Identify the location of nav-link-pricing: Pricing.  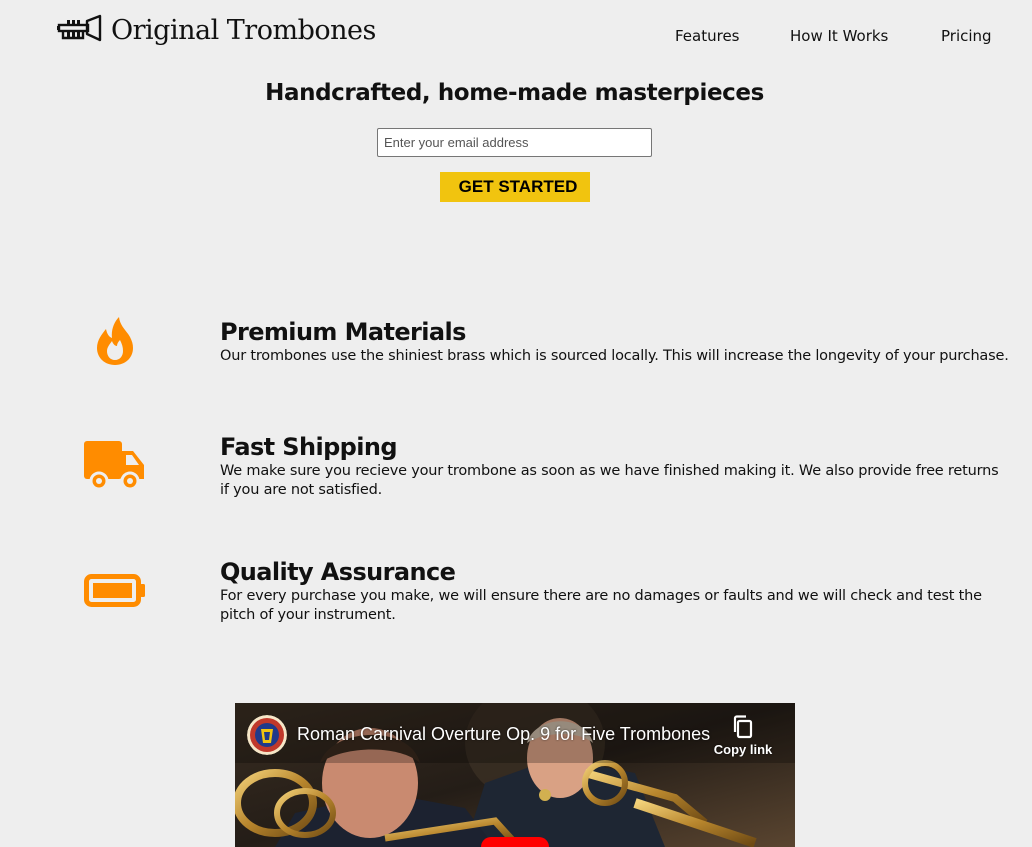
(966, 36).